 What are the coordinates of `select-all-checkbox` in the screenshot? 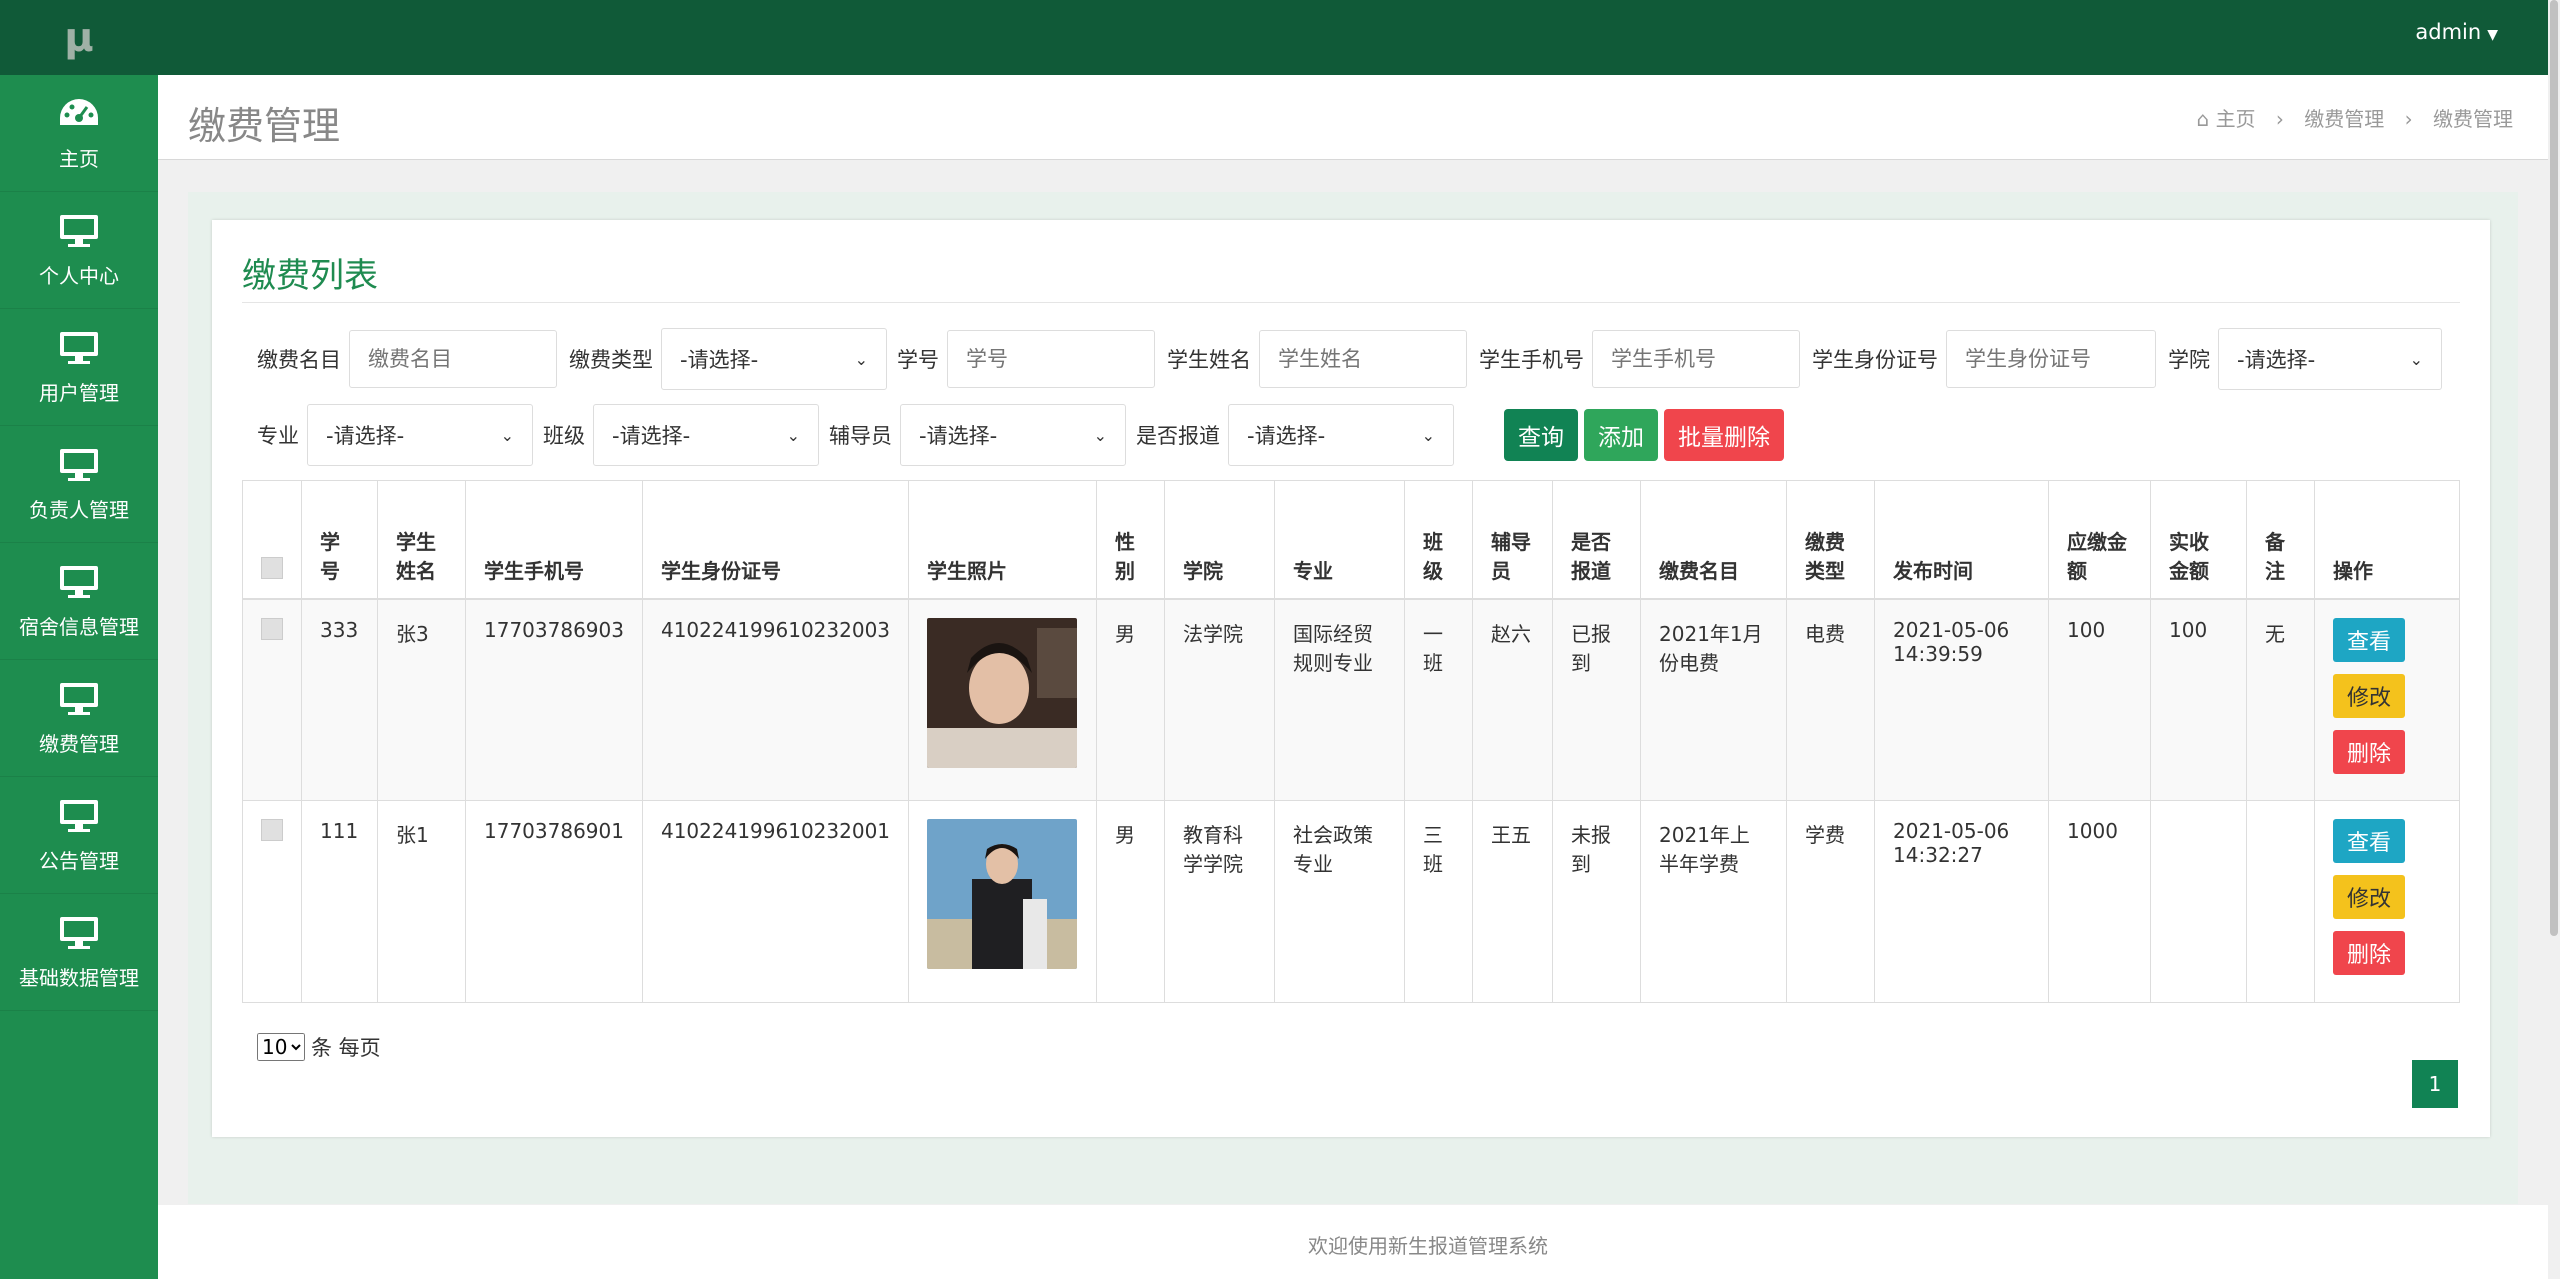 It's located at (272, 567).